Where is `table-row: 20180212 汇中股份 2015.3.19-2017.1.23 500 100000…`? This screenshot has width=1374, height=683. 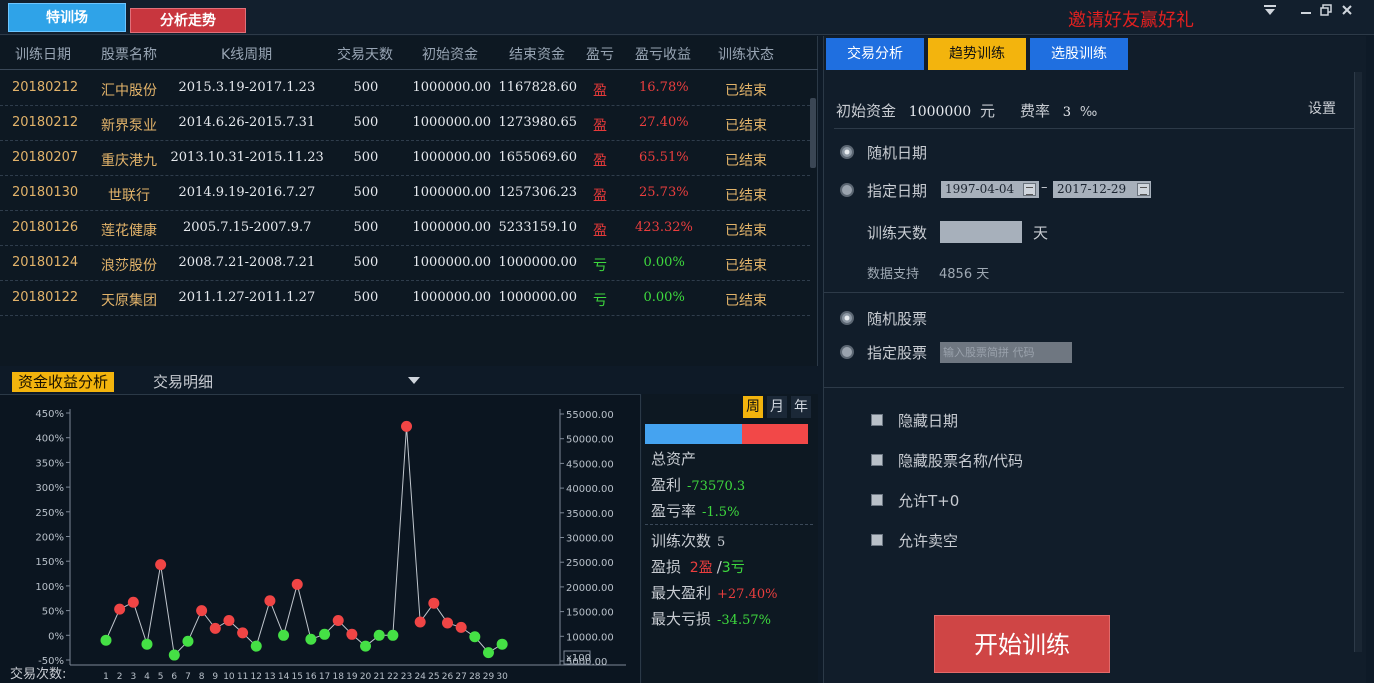
table-row: 20180212 汇中股份 2015.3.19-2017.1.23 500 100000… is located at coordinates (405, 88).